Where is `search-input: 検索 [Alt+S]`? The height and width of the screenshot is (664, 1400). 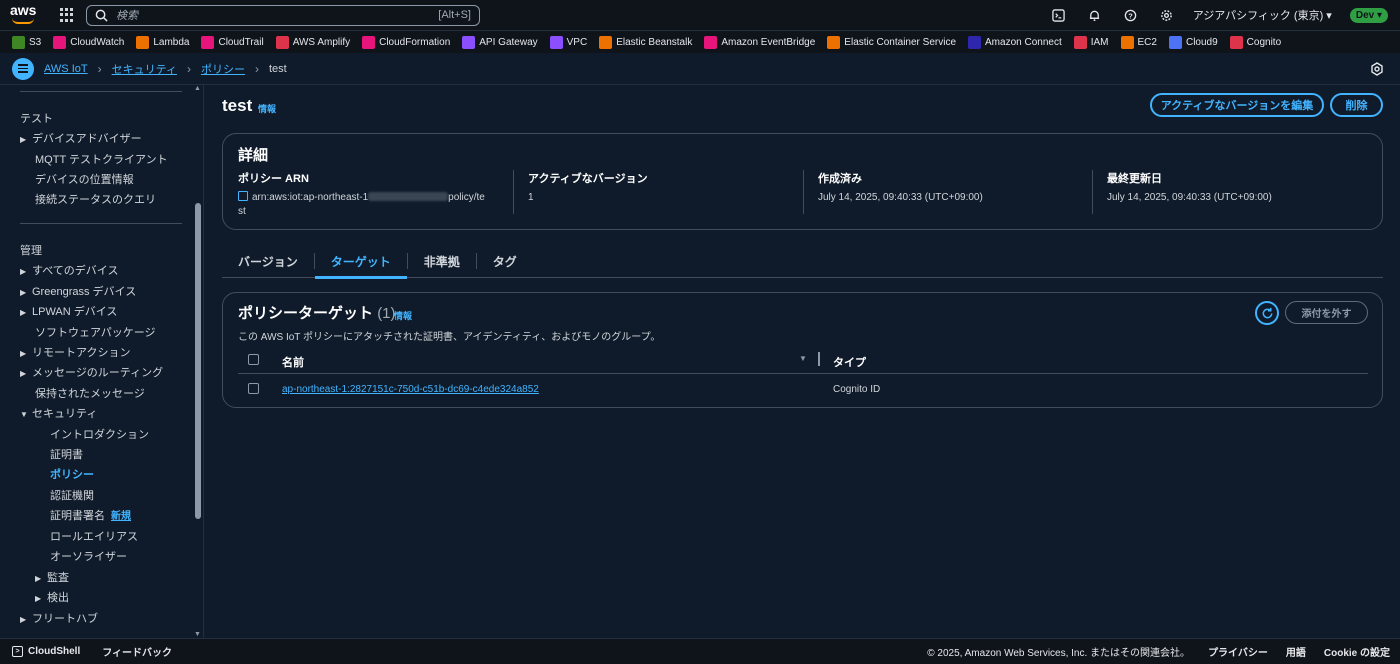 search-input: 検索 [Alt+S] is located at coordinates (283, 15).